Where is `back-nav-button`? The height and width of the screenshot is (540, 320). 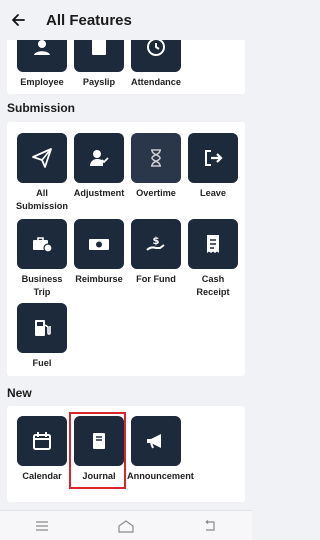 back-nav-button is located at coordinates (210, 526).